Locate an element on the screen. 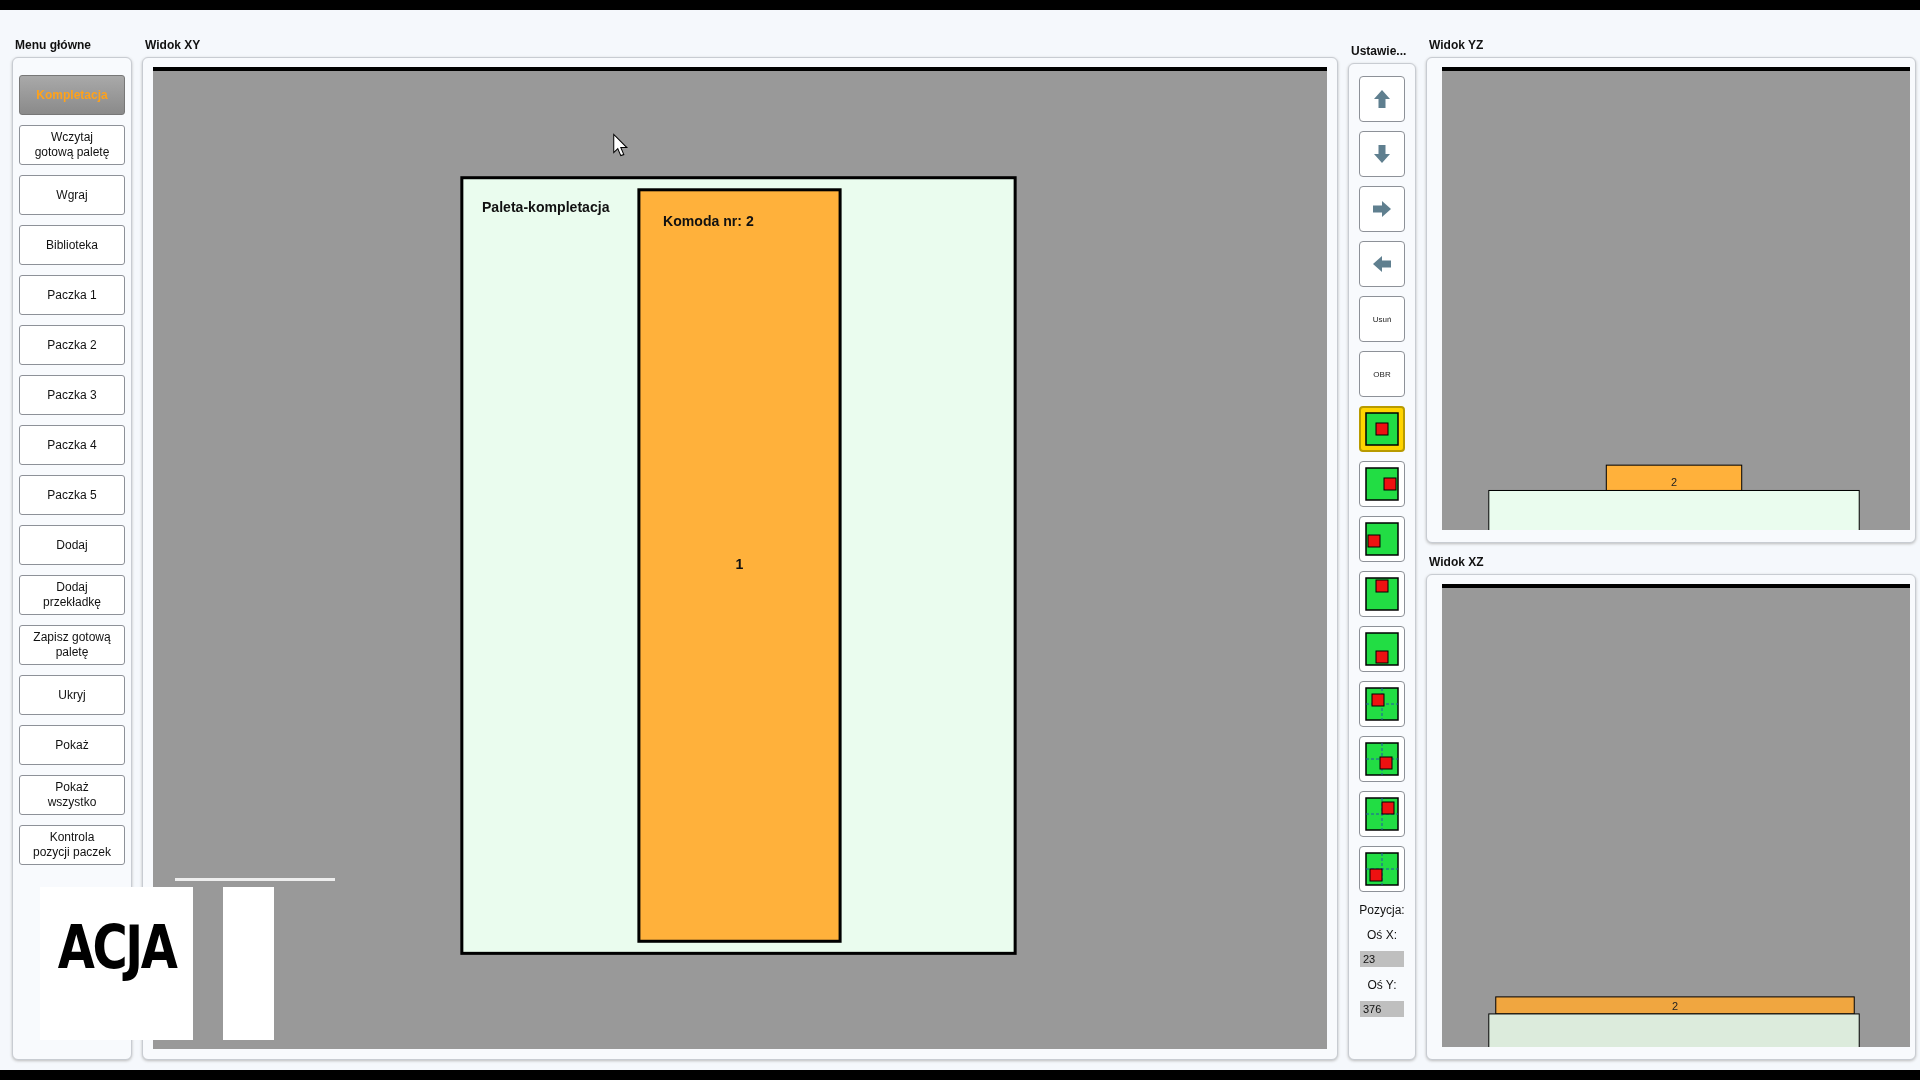 This screenshot has height=1080, width=1920. menu-button: Dodaj przekładkę is located at coordinates (72, 595).